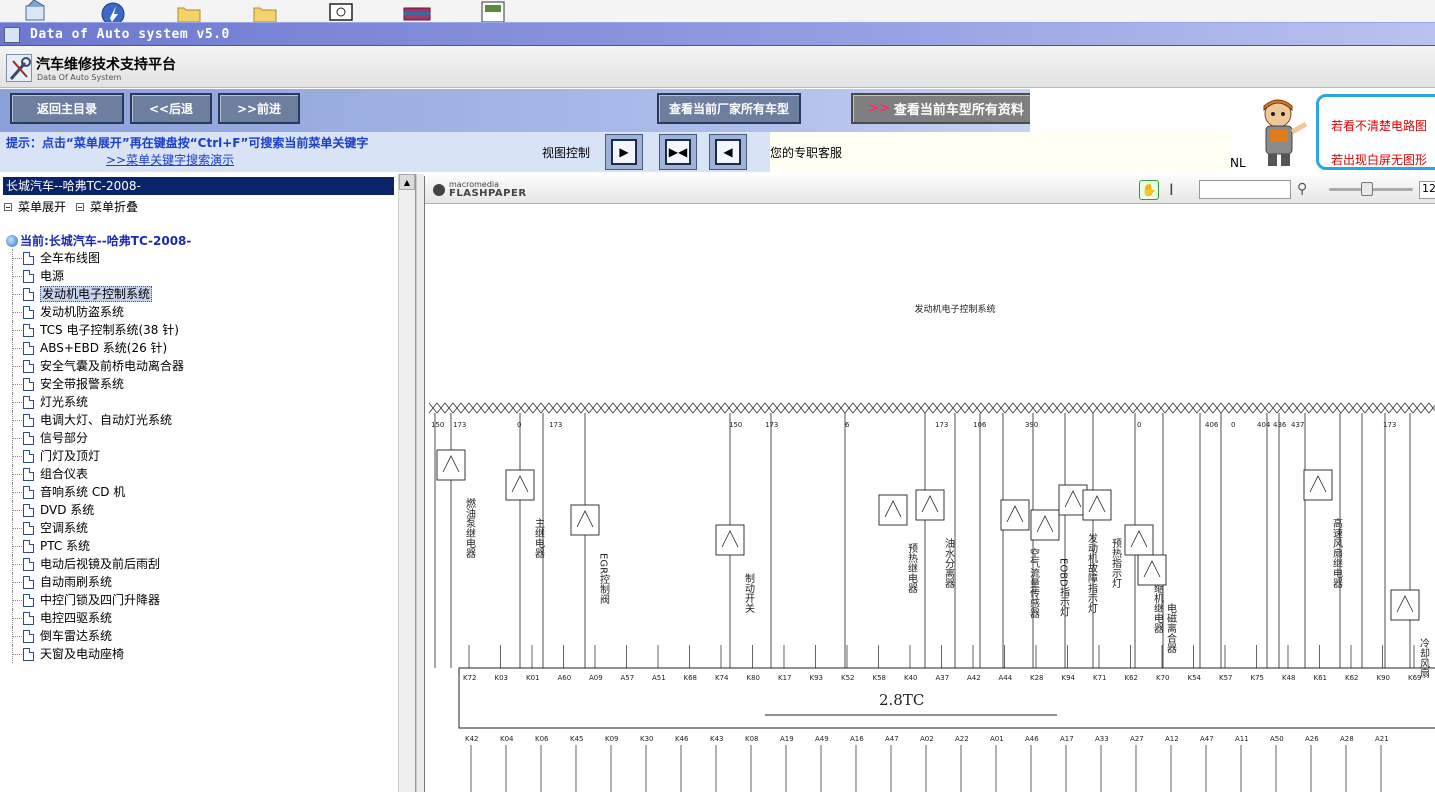 The image size is (1435, 792). I want to click on panel-splitter, so click(420, 483).